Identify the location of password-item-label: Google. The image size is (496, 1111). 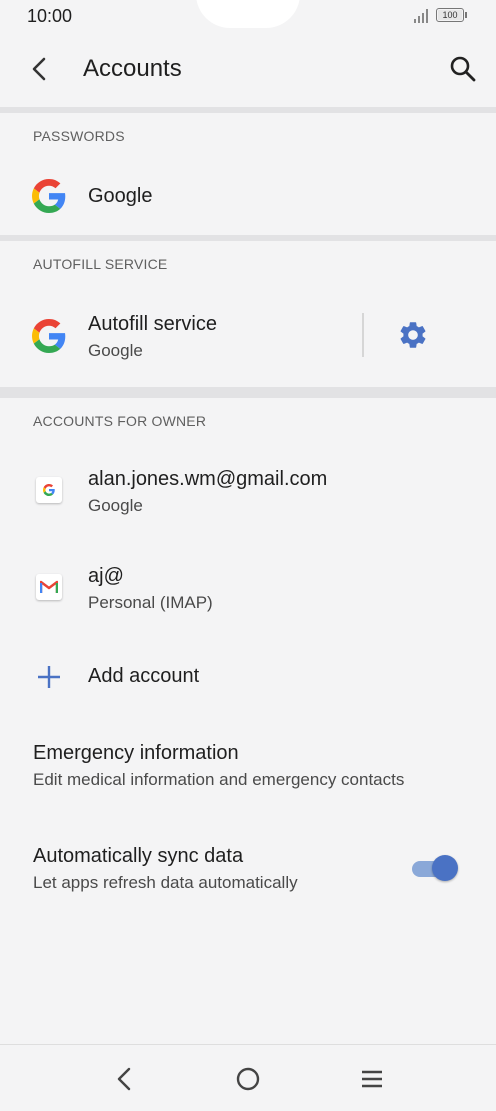
(120, 196).